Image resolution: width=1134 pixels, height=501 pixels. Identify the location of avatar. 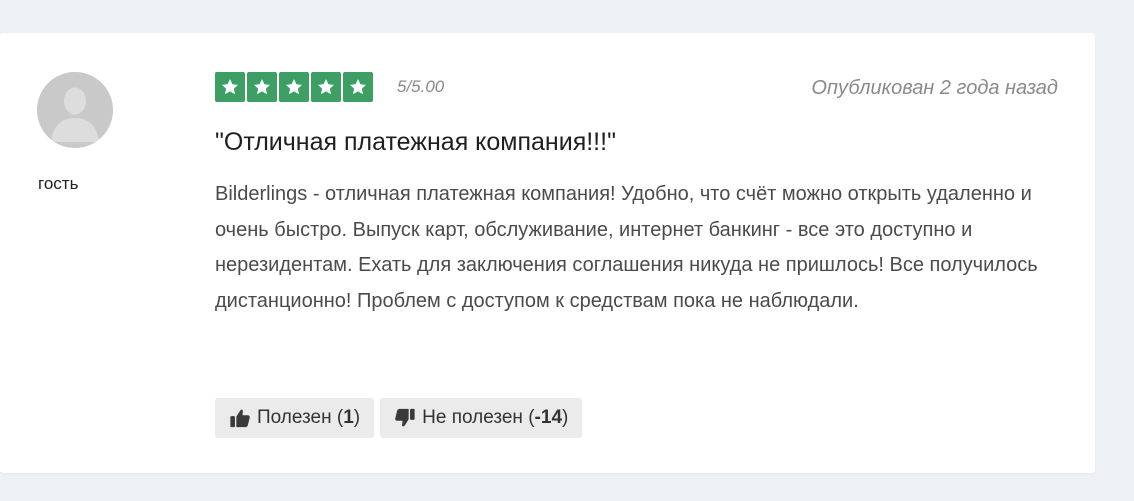
(75, 110).